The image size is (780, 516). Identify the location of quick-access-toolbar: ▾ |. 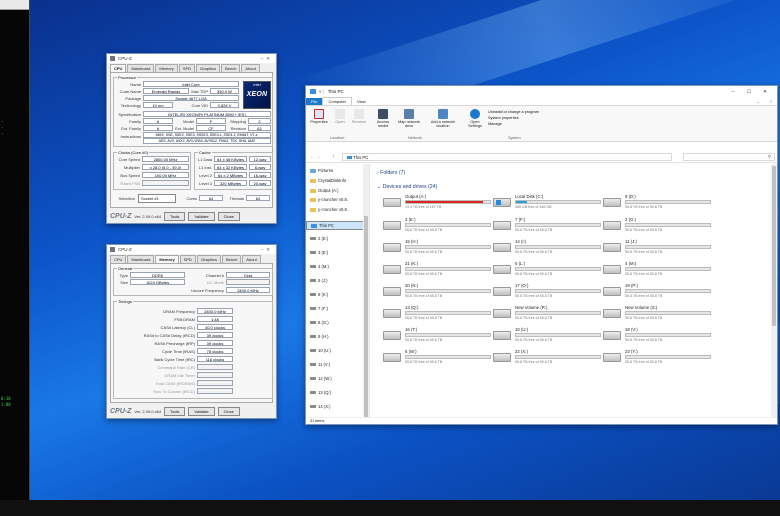
(321, 92).